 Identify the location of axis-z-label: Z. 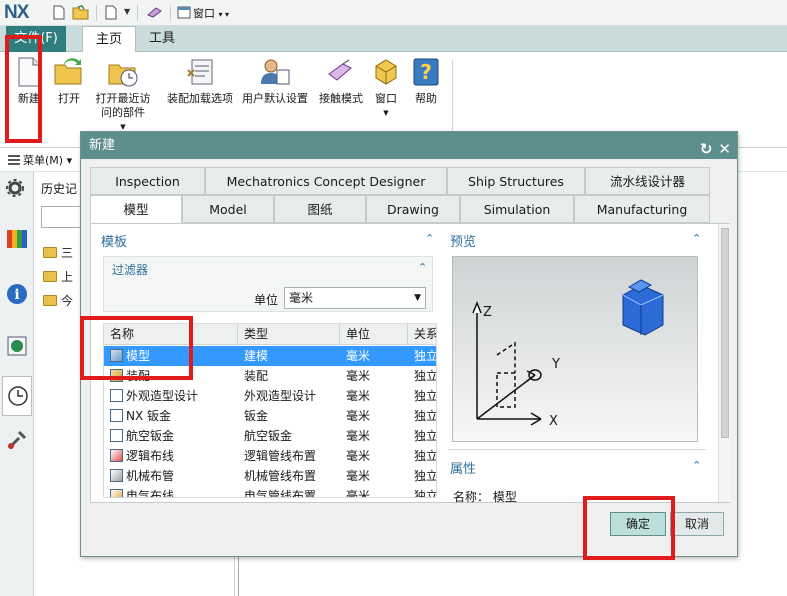
(487, 312).